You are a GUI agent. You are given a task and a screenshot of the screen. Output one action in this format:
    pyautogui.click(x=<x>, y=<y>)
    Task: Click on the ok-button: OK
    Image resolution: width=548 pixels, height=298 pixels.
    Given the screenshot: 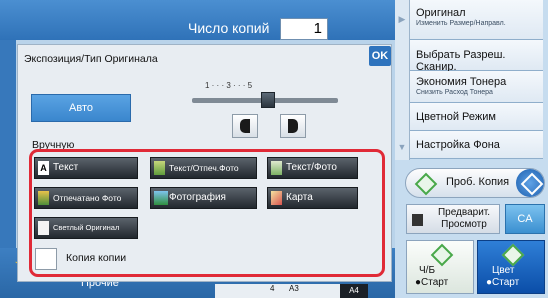 What is the action you would take?
    pyautogui.click(x=380, y=56)
    